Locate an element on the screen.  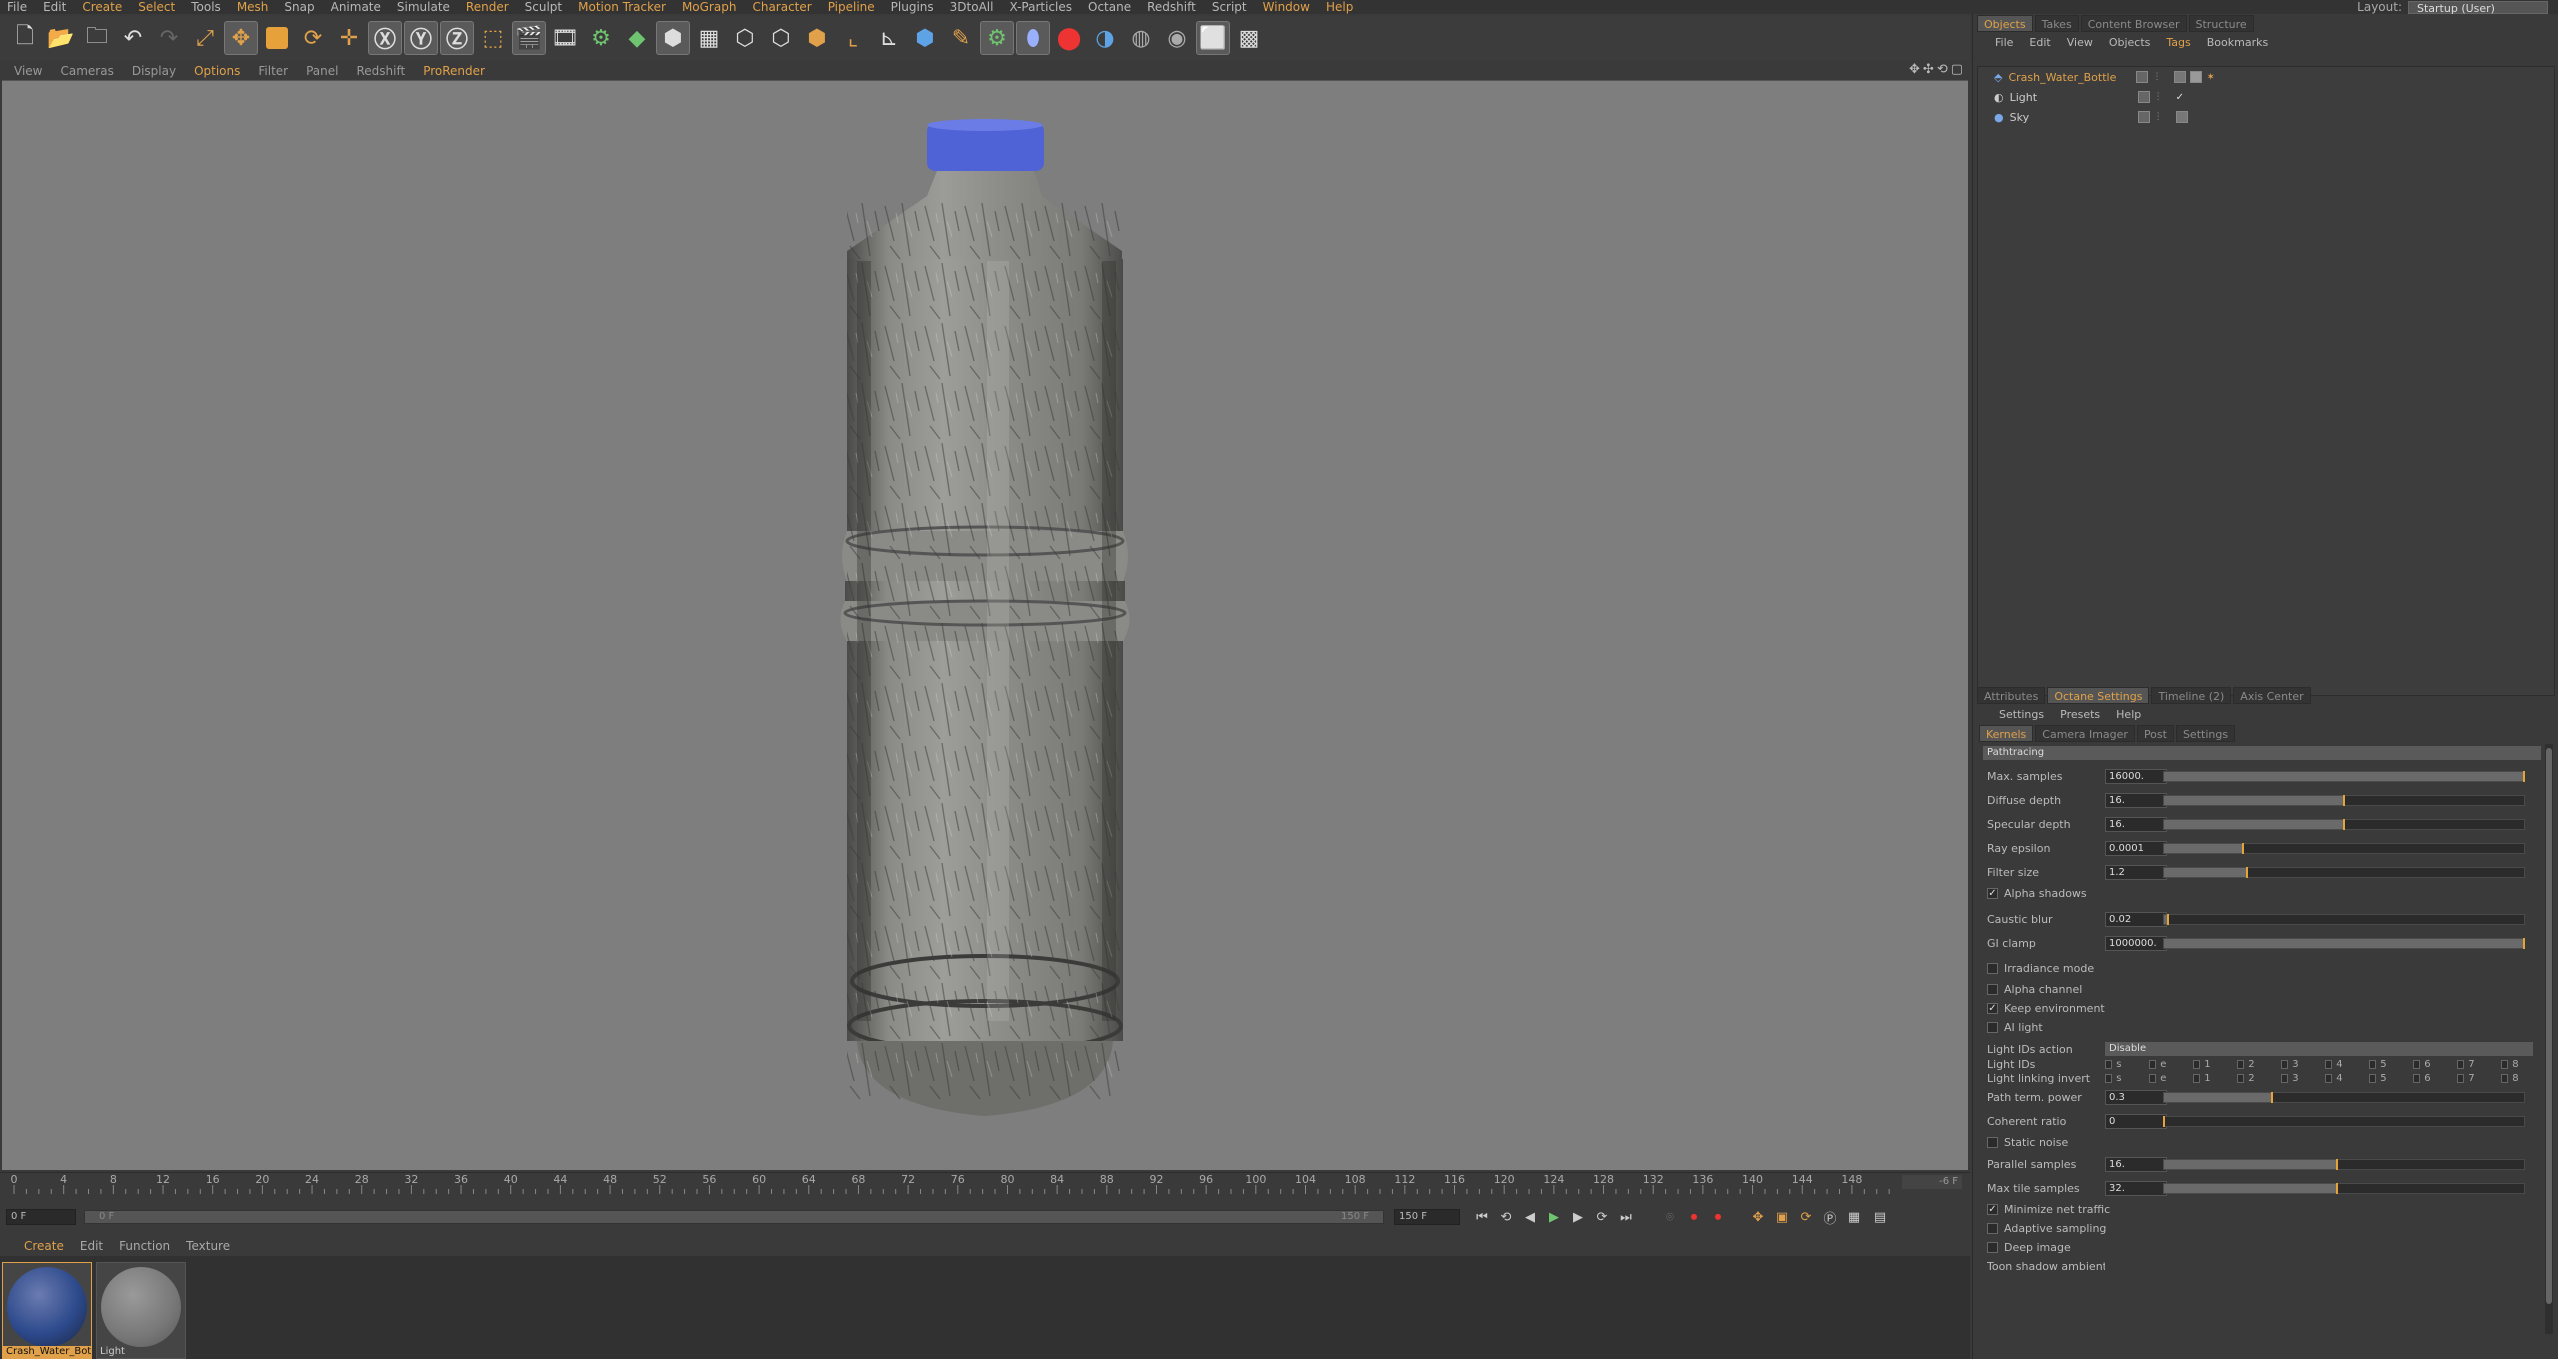
viewport-menu-cameras: Cameras is located at coordinates (86, 71).